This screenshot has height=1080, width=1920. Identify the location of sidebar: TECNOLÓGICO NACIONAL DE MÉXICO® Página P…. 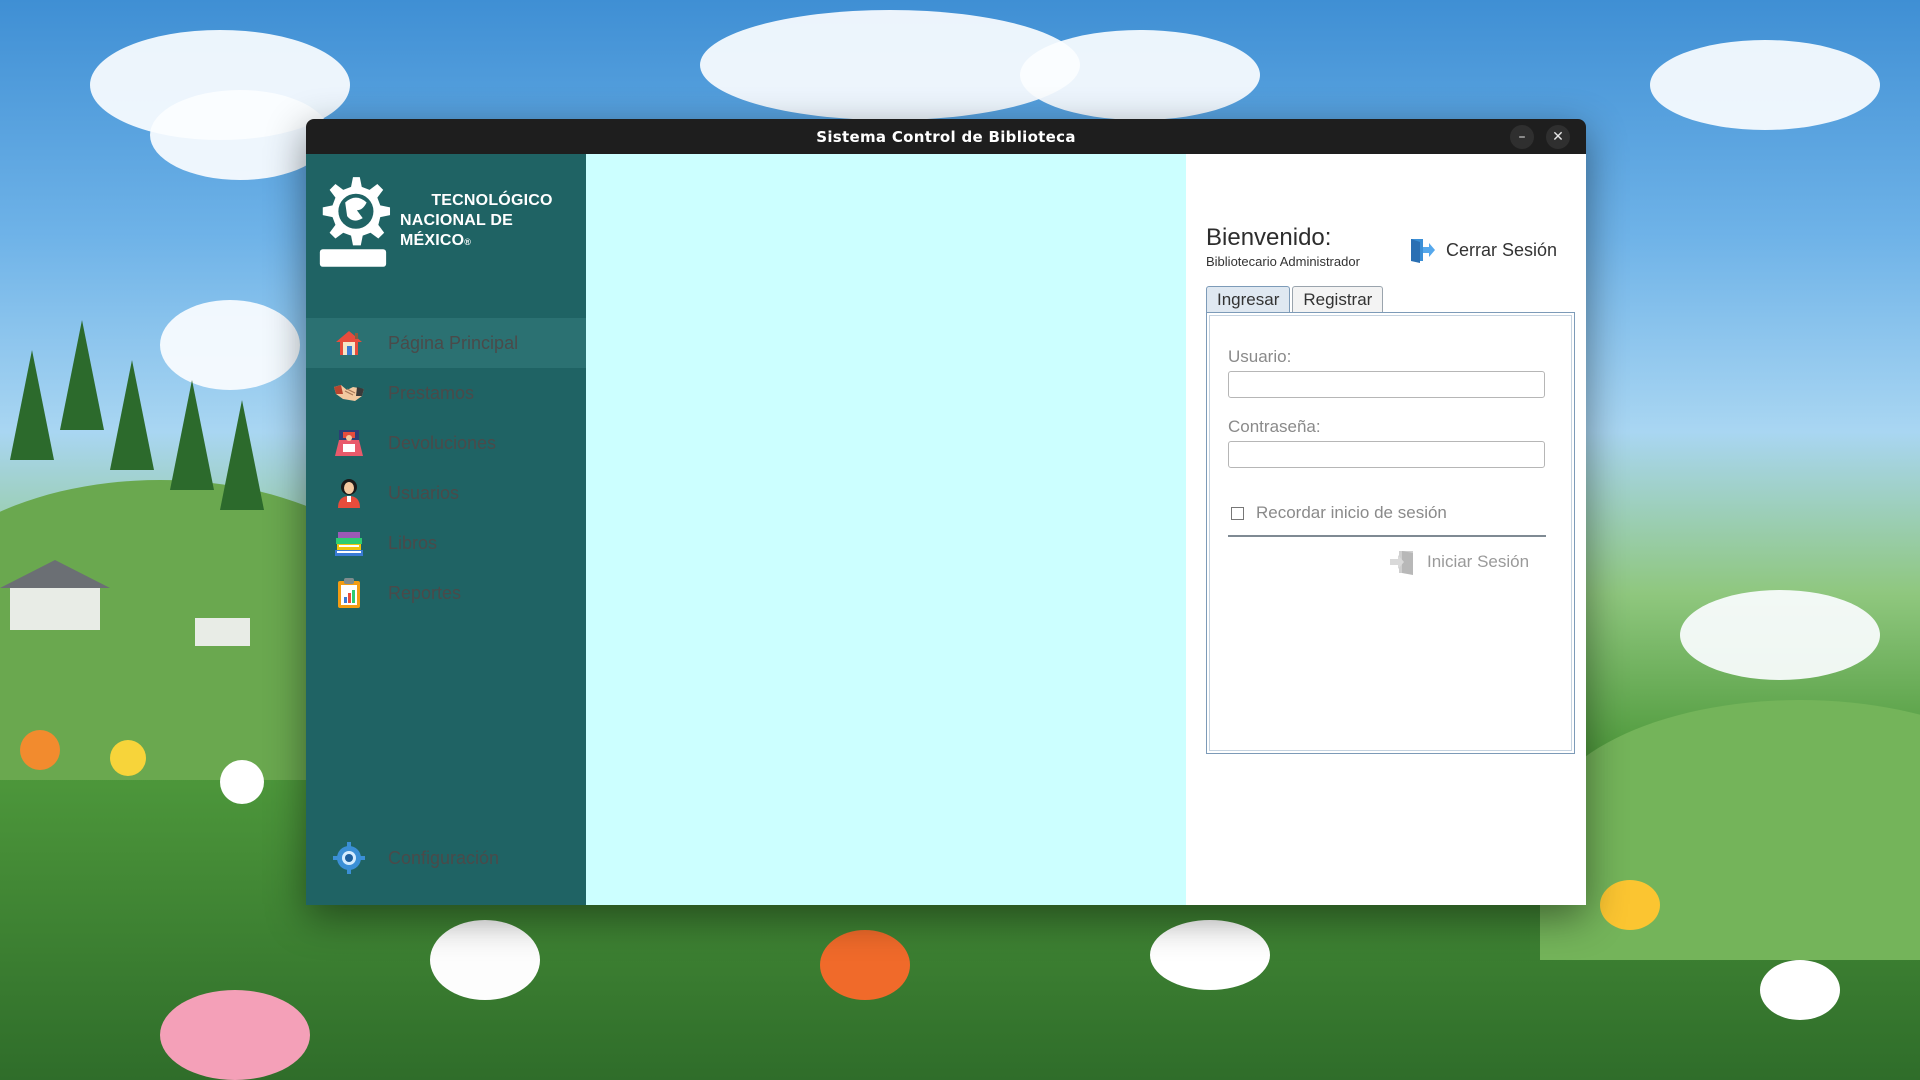
(446, 529).